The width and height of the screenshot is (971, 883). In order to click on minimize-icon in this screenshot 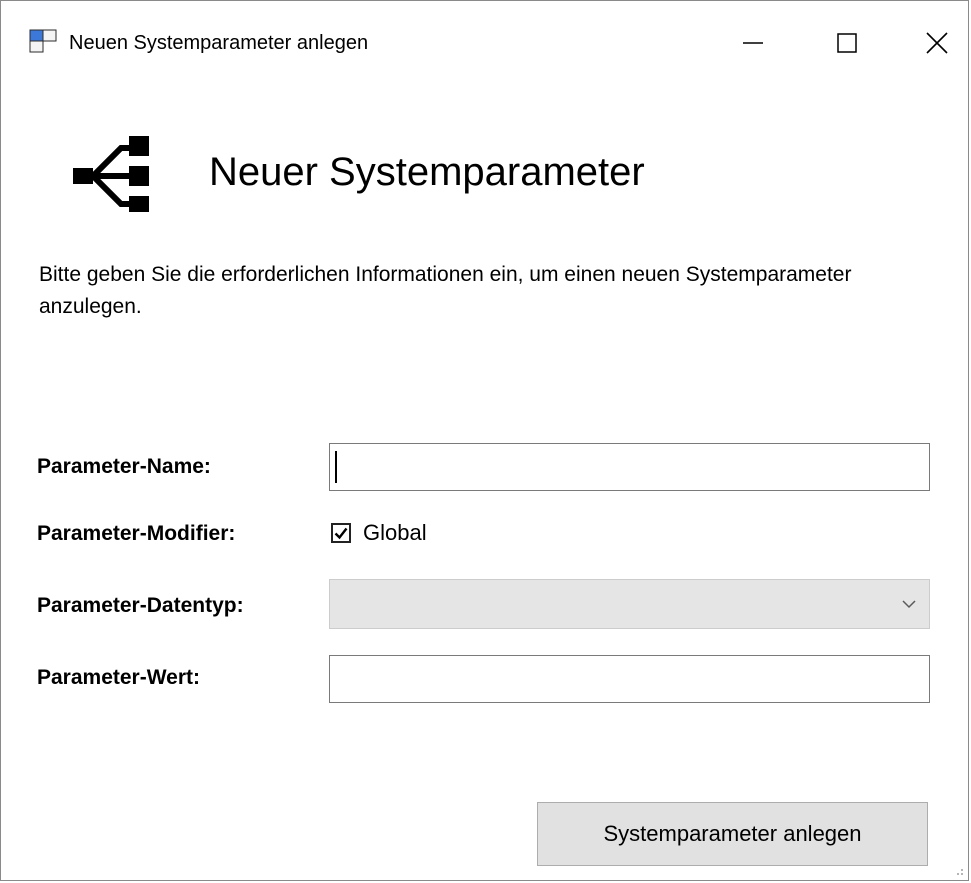, I will do `click(753, 43)`.